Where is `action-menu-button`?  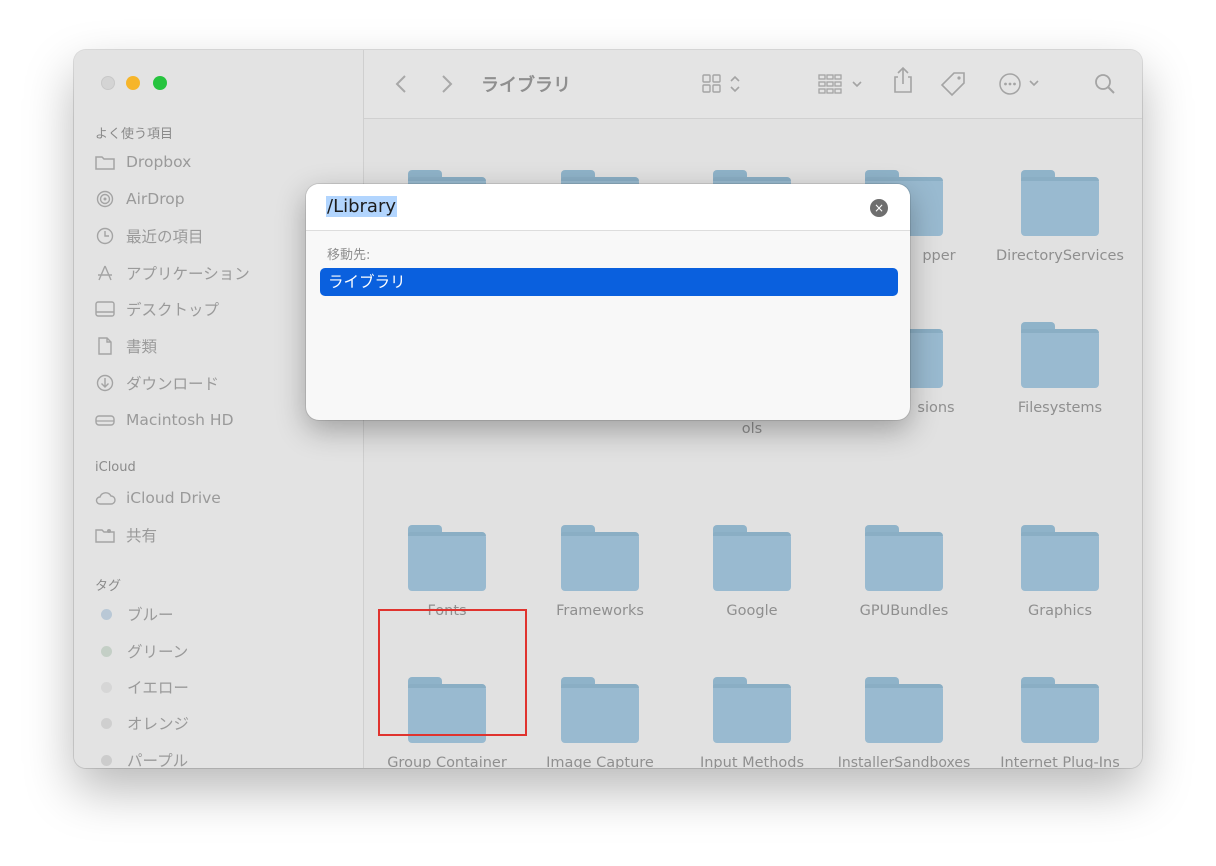 action-menu-button is located at coordinates (1021, 84).